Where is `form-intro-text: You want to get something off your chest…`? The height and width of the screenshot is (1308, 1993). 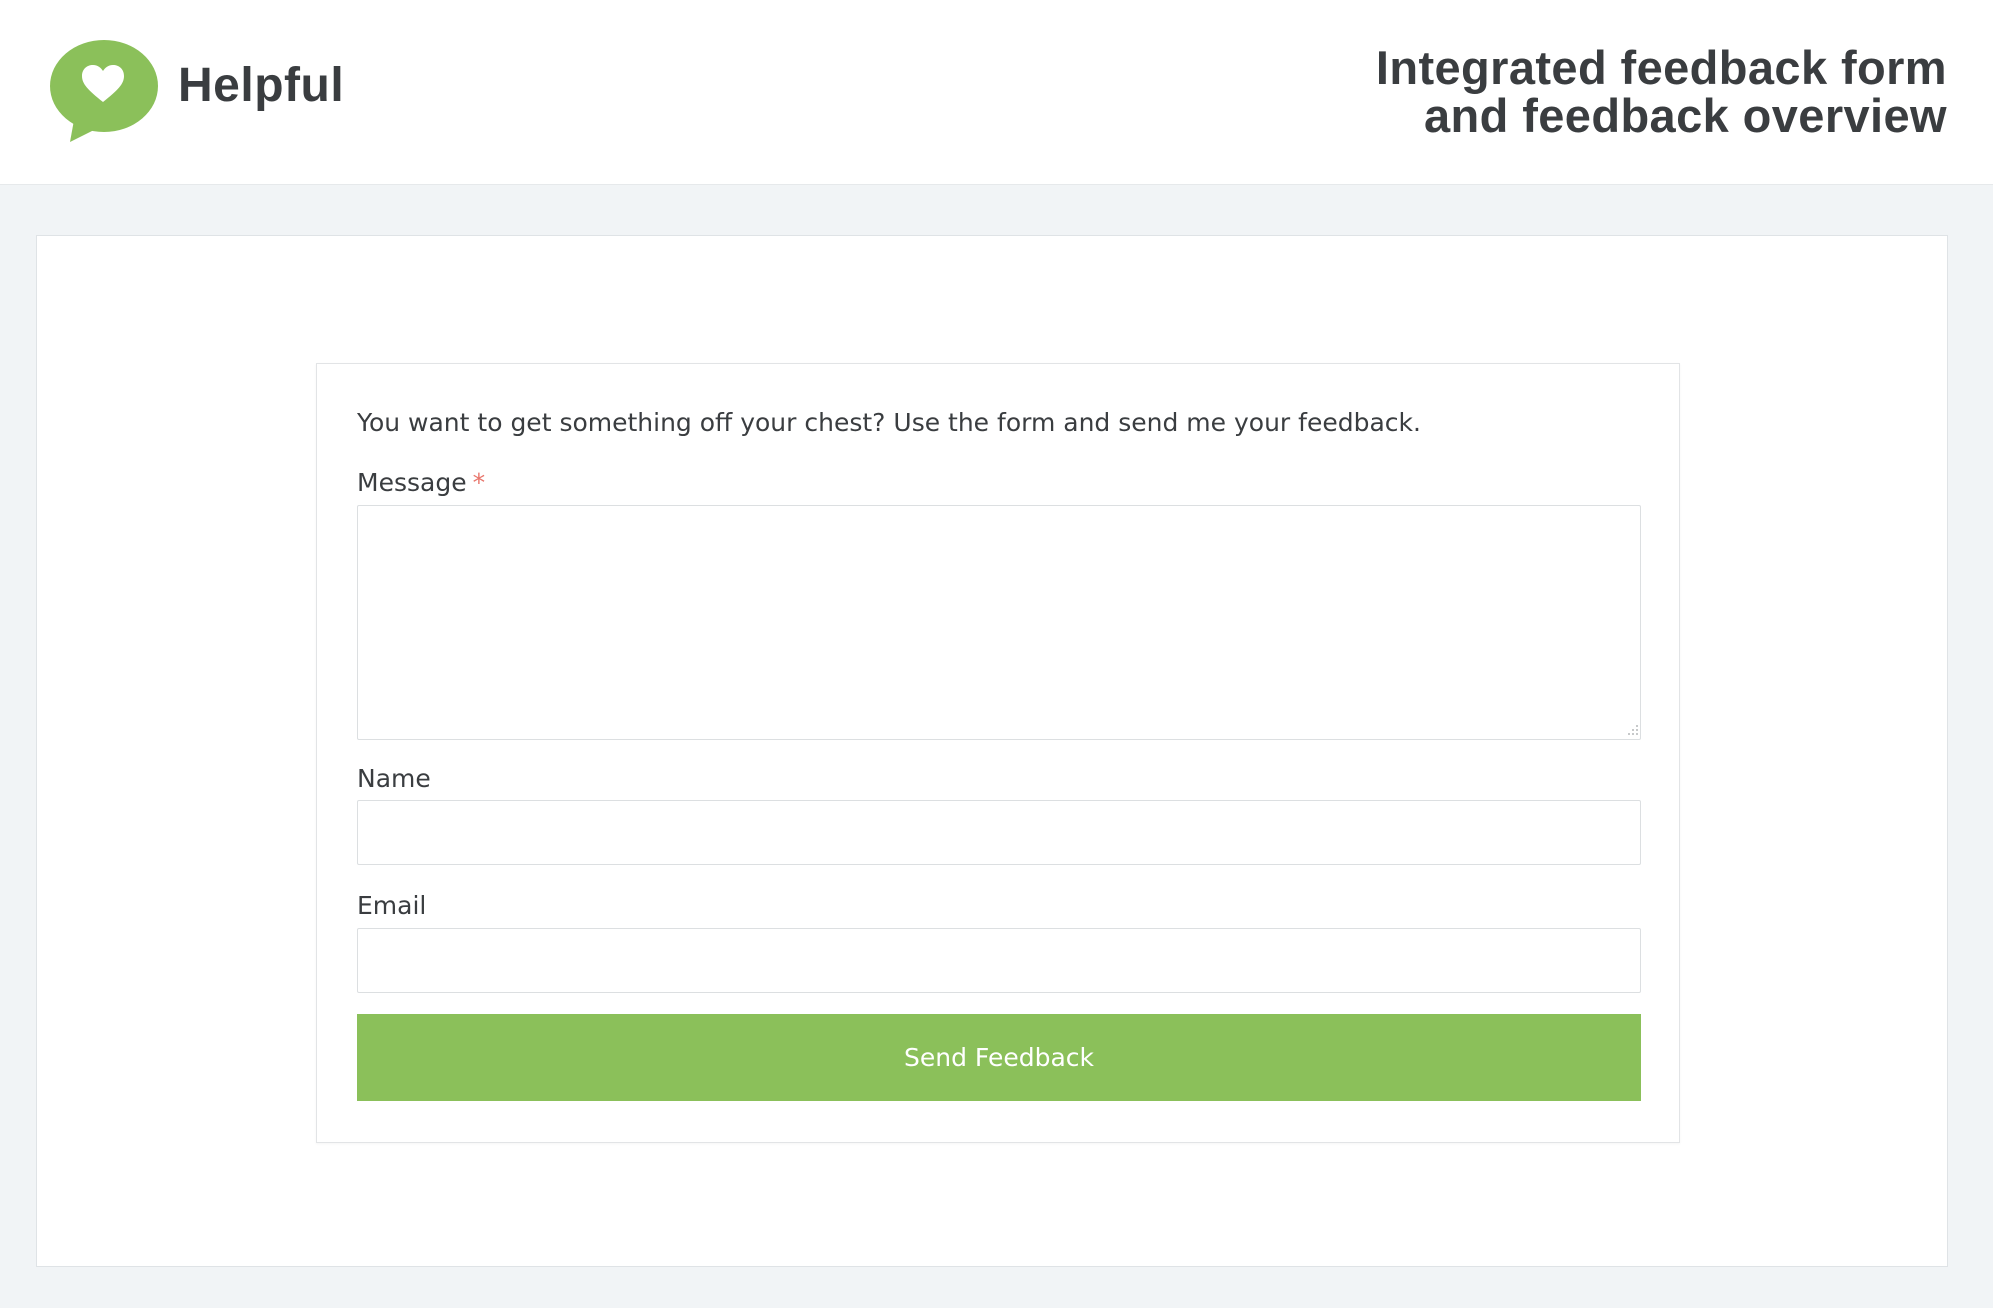
form-intro-text: You want to get something off your chest… is located at coordinates (889, 422).